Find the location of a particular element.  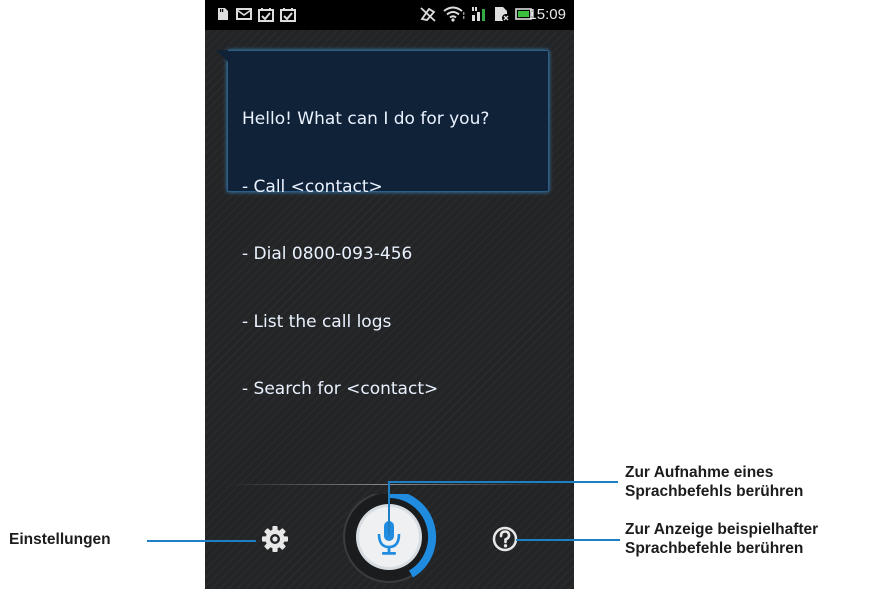

suggestion-call-logs: - List the call logs is located at coordinates (317, 321).